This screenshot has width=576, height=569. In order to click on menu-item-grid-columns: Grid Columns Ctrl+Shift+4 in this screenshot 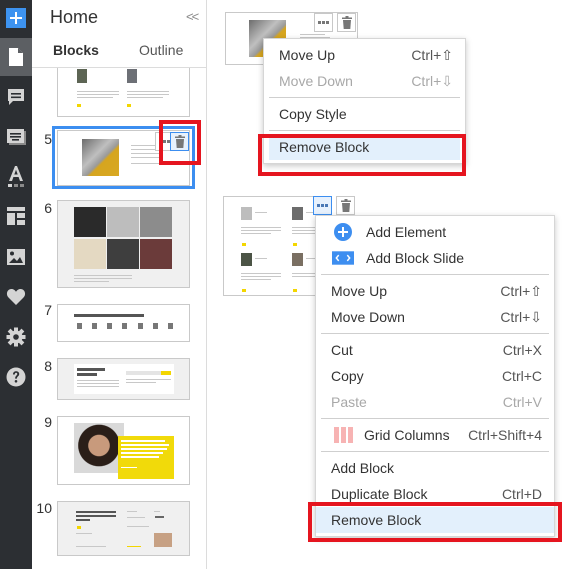, I will do `click(435, 435)`.